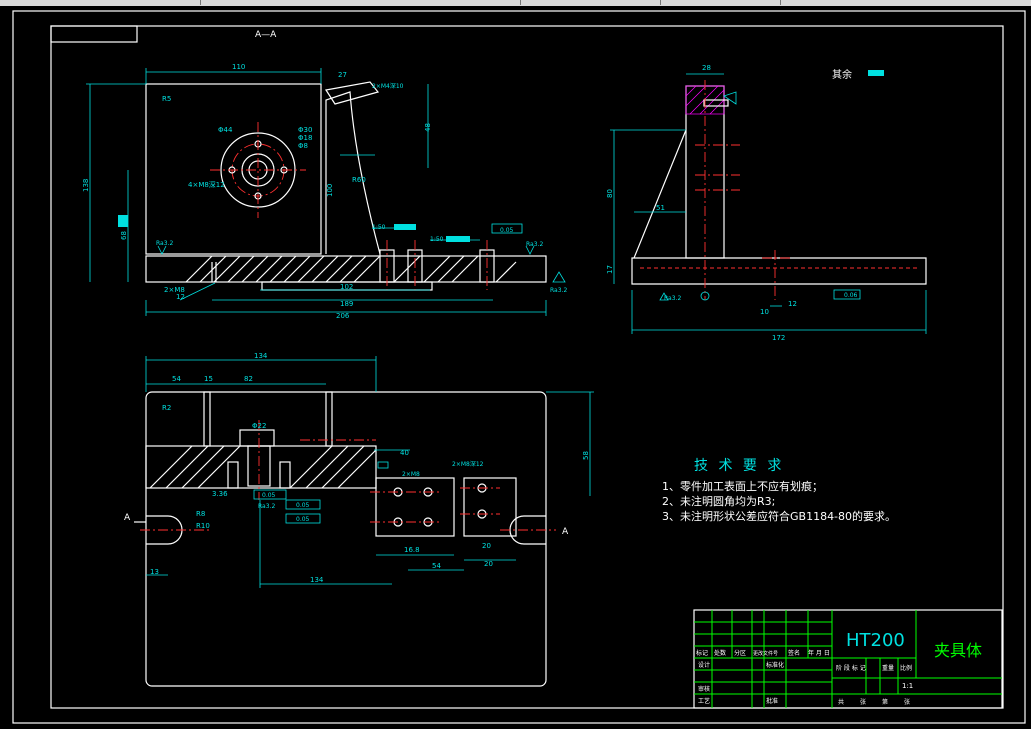 Image resolution: width=1031 pixels, height=729 pixels. What do you see at coordinates (888, 668) in the screenshot?
I see `title-cell-label: 重量` at bounding box center [888, 668].